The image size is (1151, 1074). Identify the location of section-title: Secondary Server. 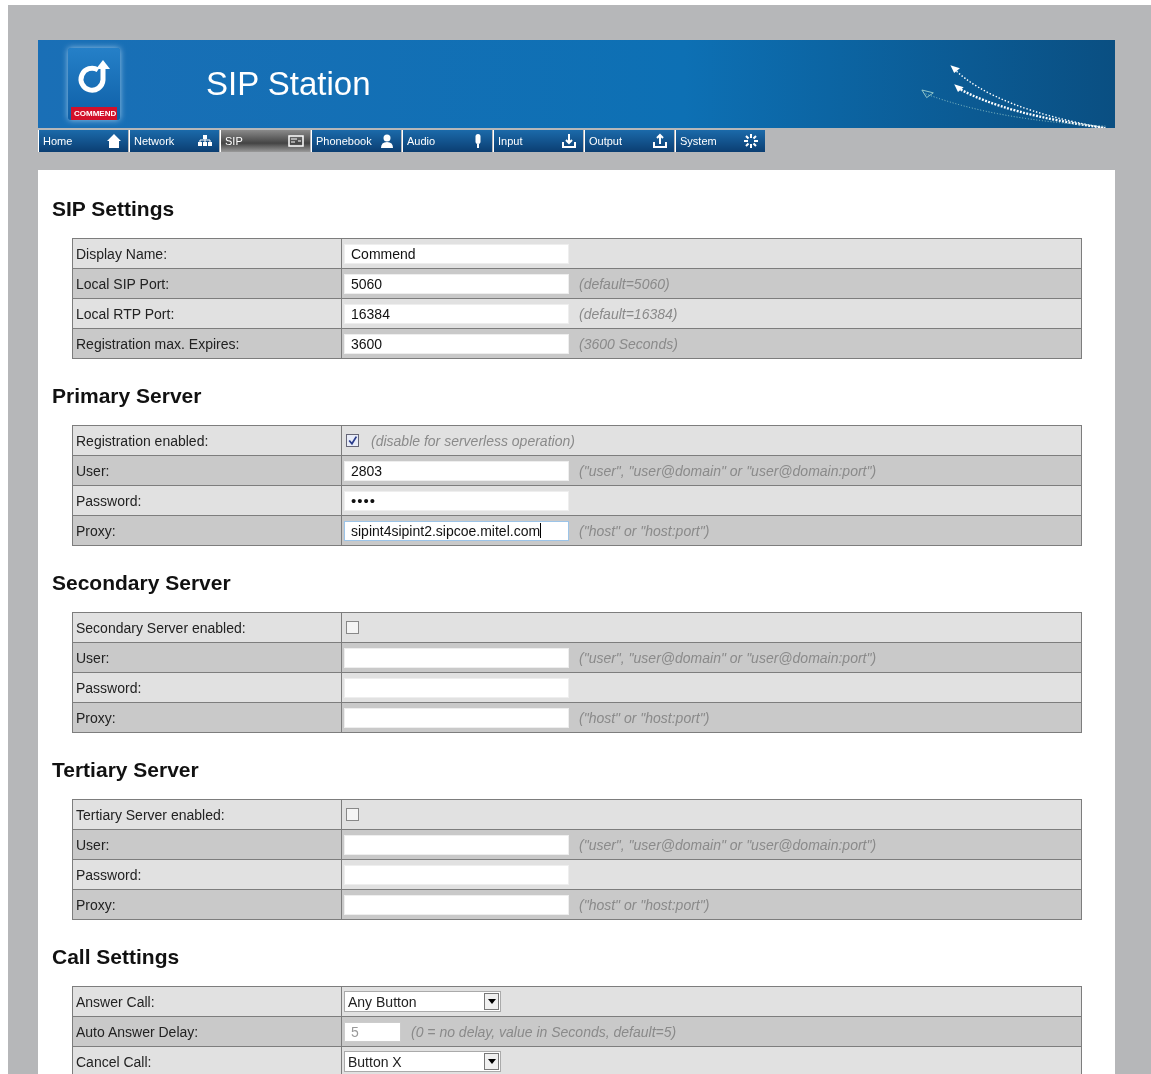
(142, 583).